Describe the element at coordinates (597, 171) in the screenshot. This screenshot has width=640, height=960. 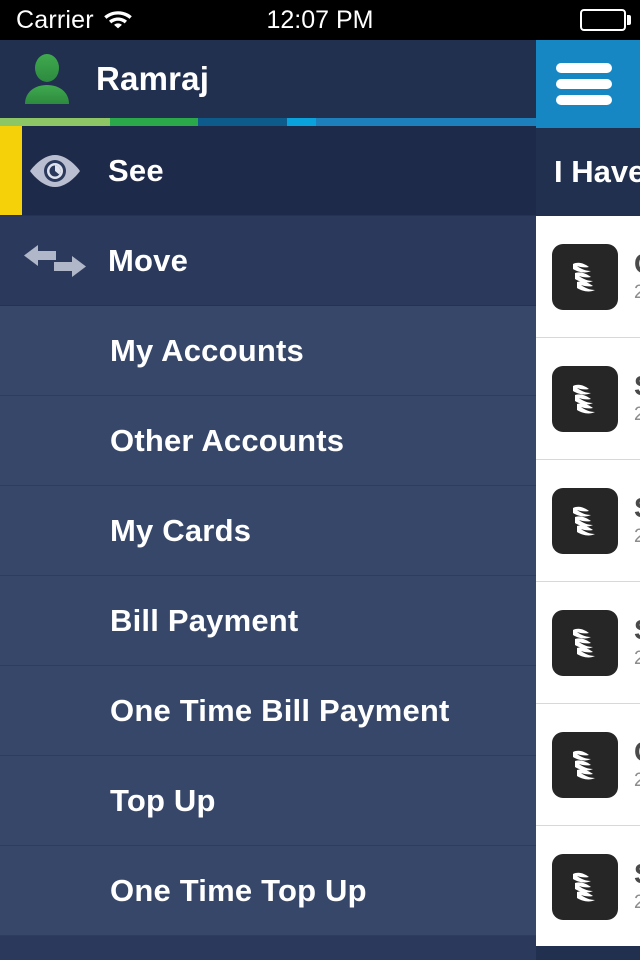
I see `panel-title: I Have` at that location.